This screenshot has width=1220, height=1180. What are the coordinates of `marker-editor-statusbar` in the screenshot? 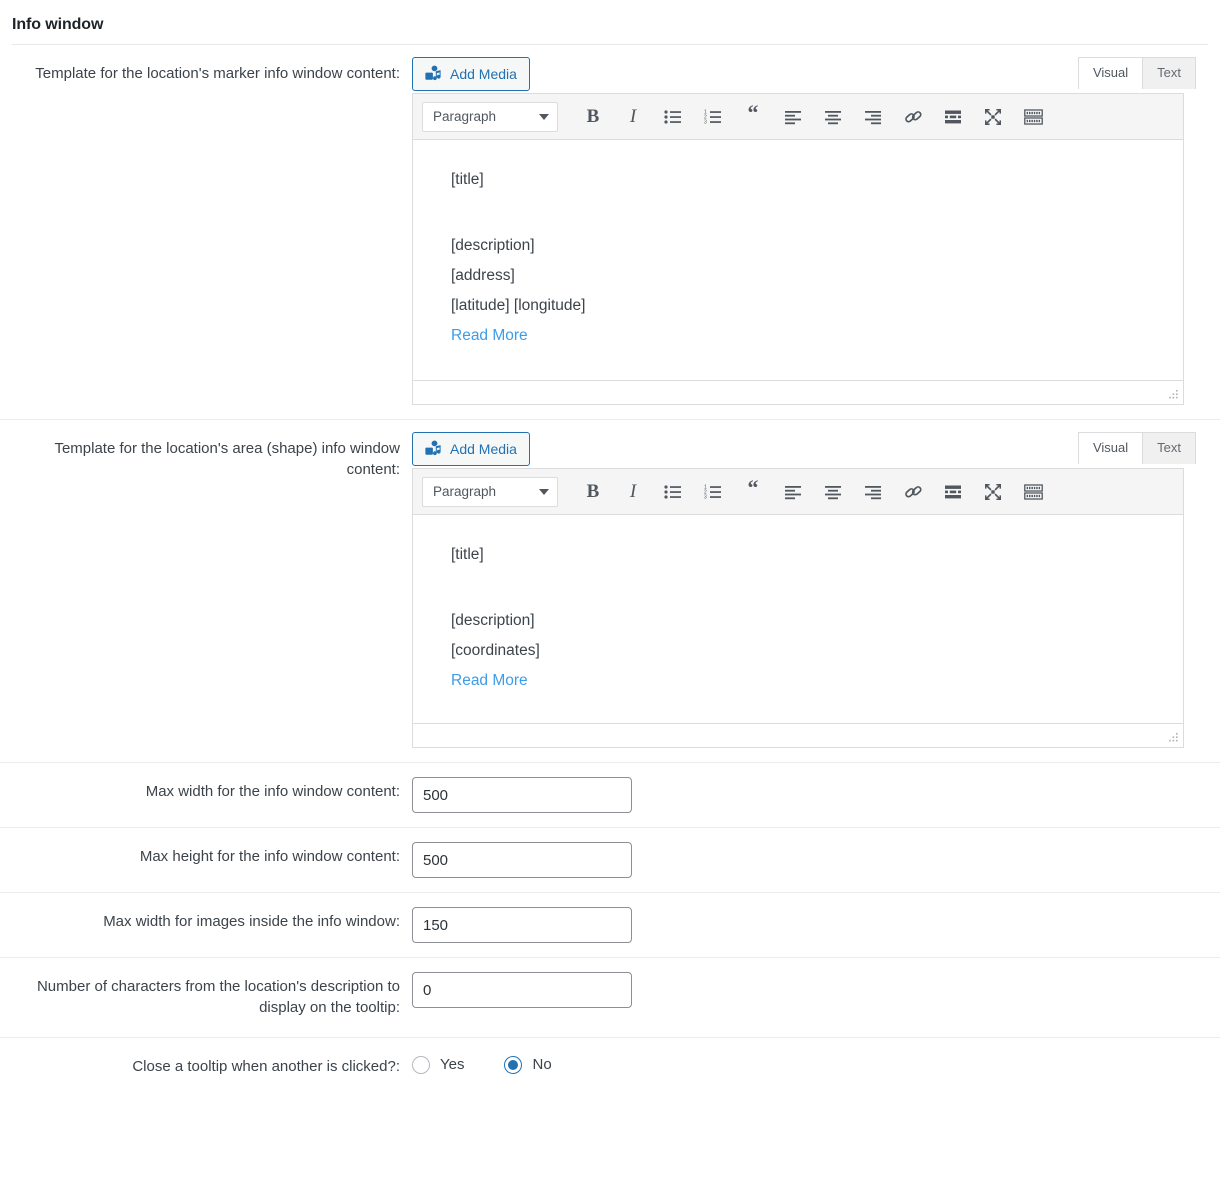 It's located at (798, 392).